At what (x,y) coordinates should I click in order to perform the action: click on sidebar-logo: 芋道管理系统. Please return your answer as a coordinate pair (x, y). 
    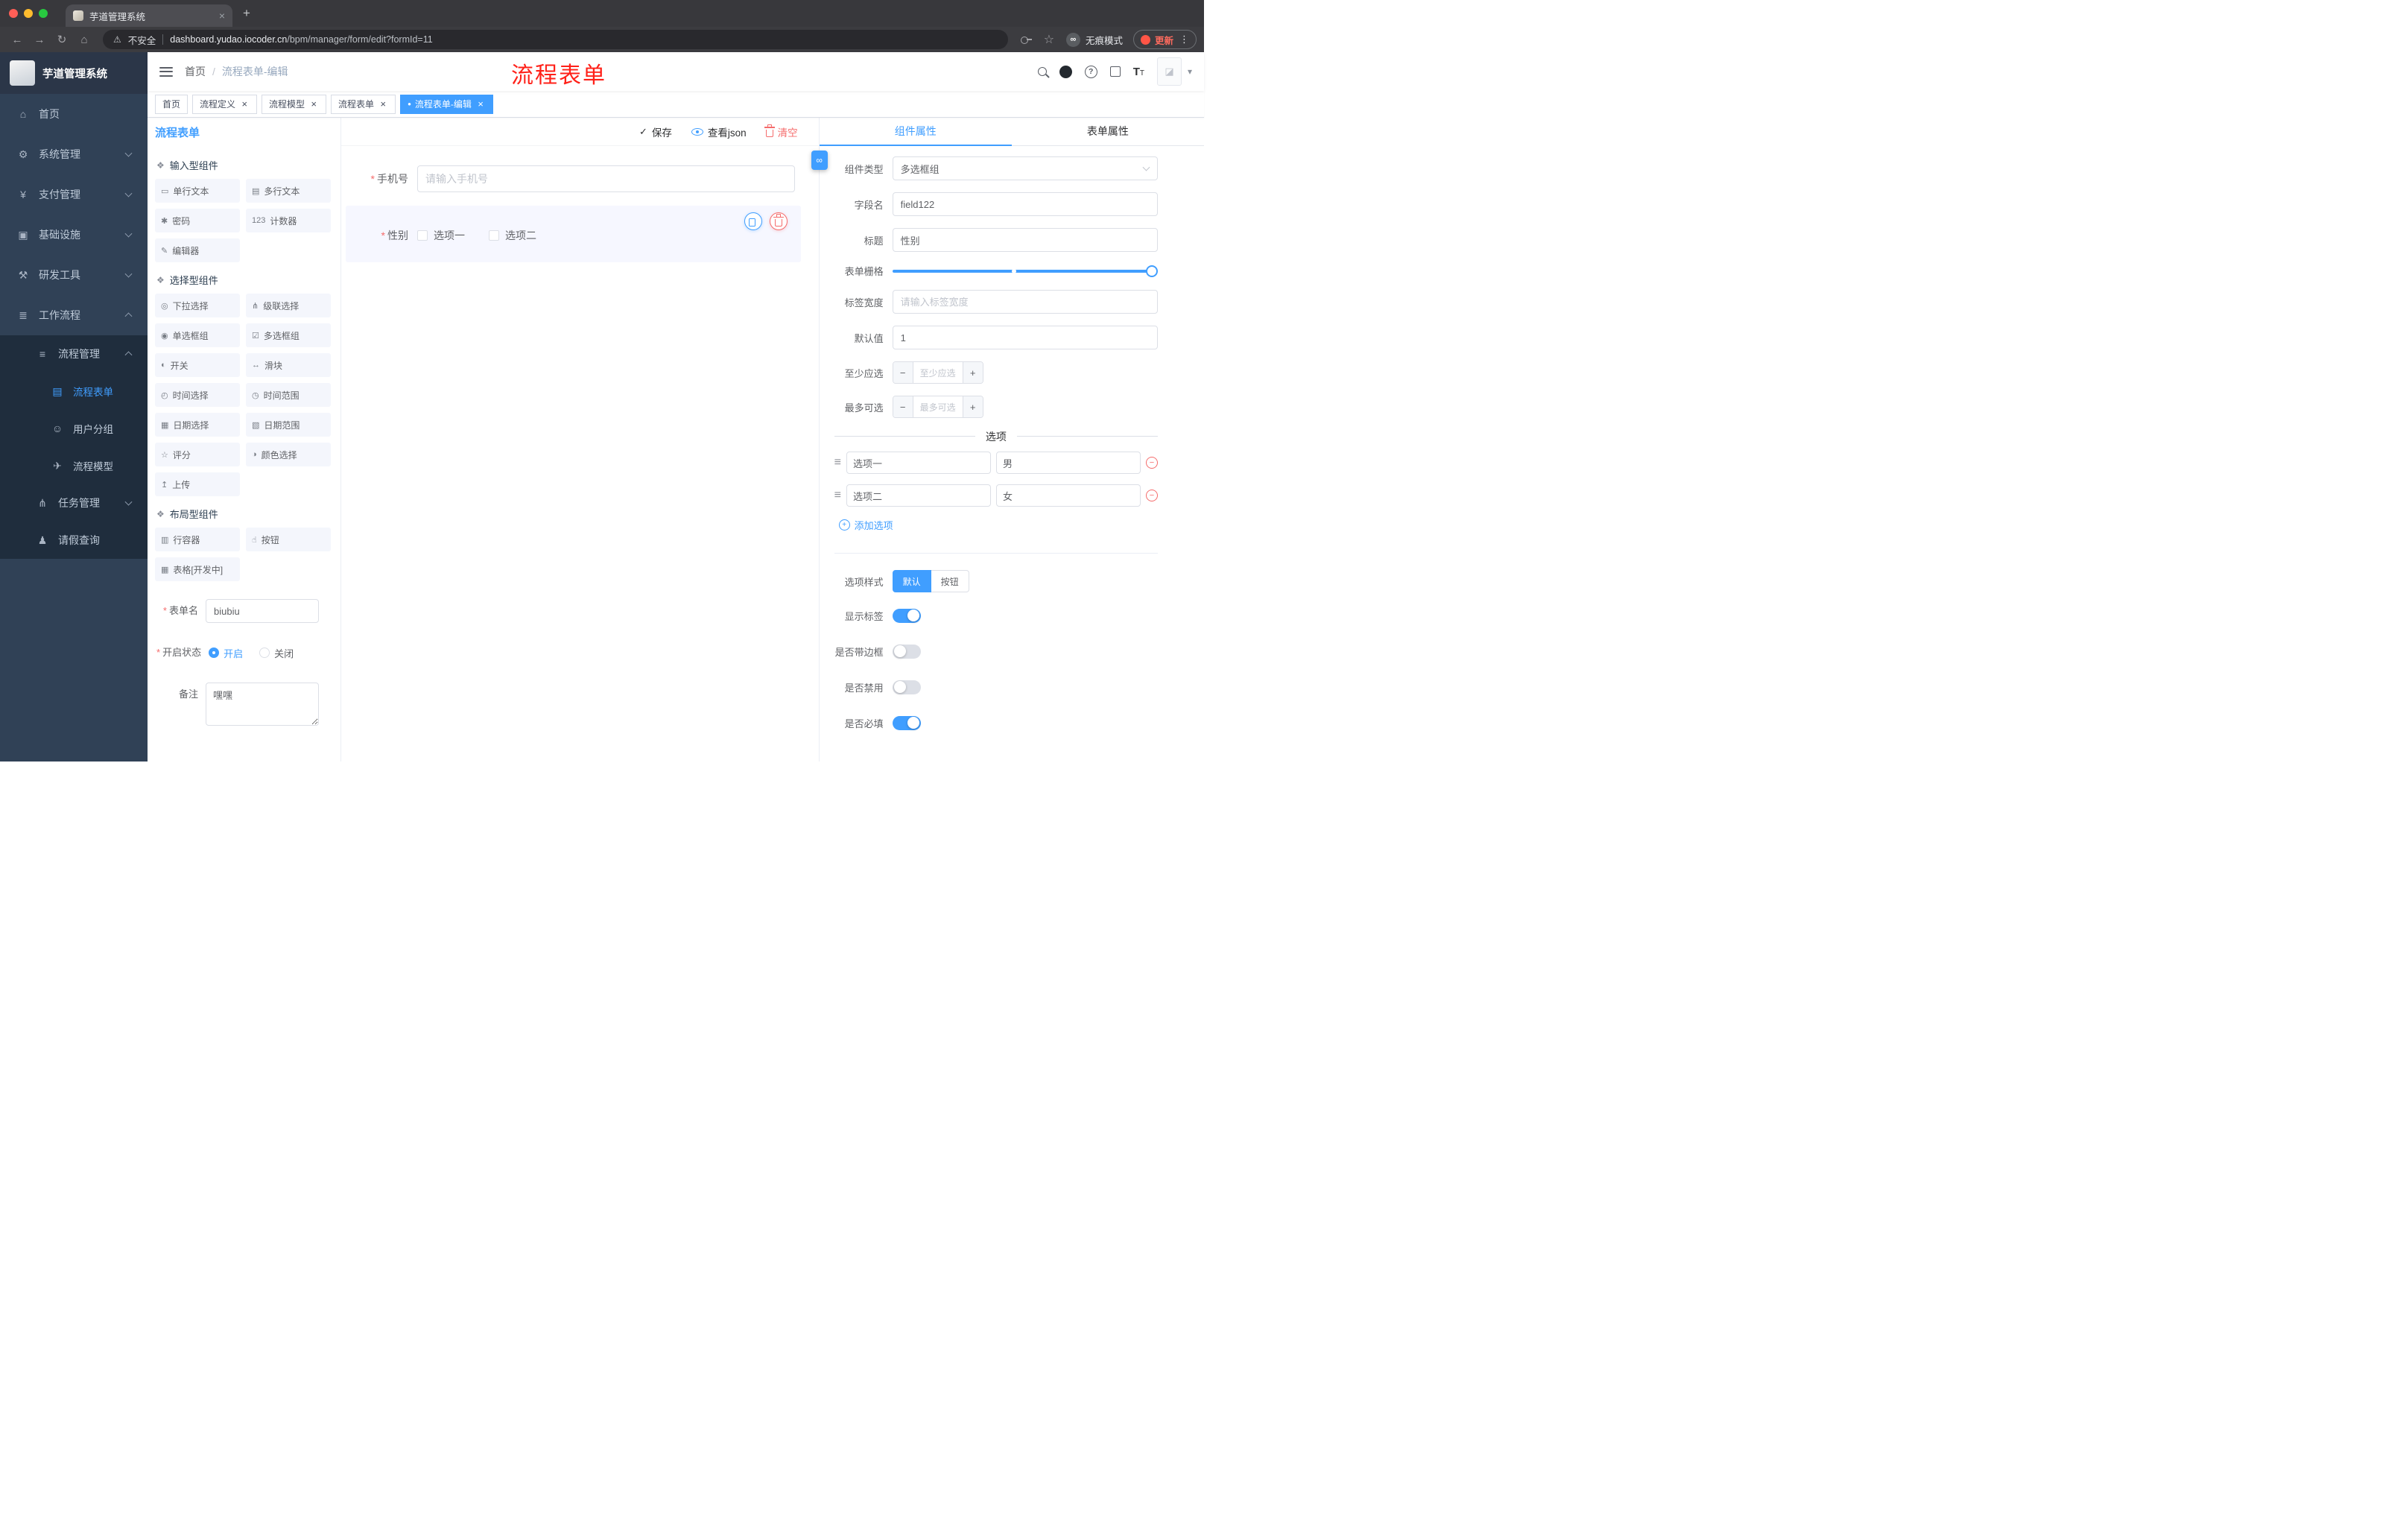
    Looking at the image, I should click on (74, 73).